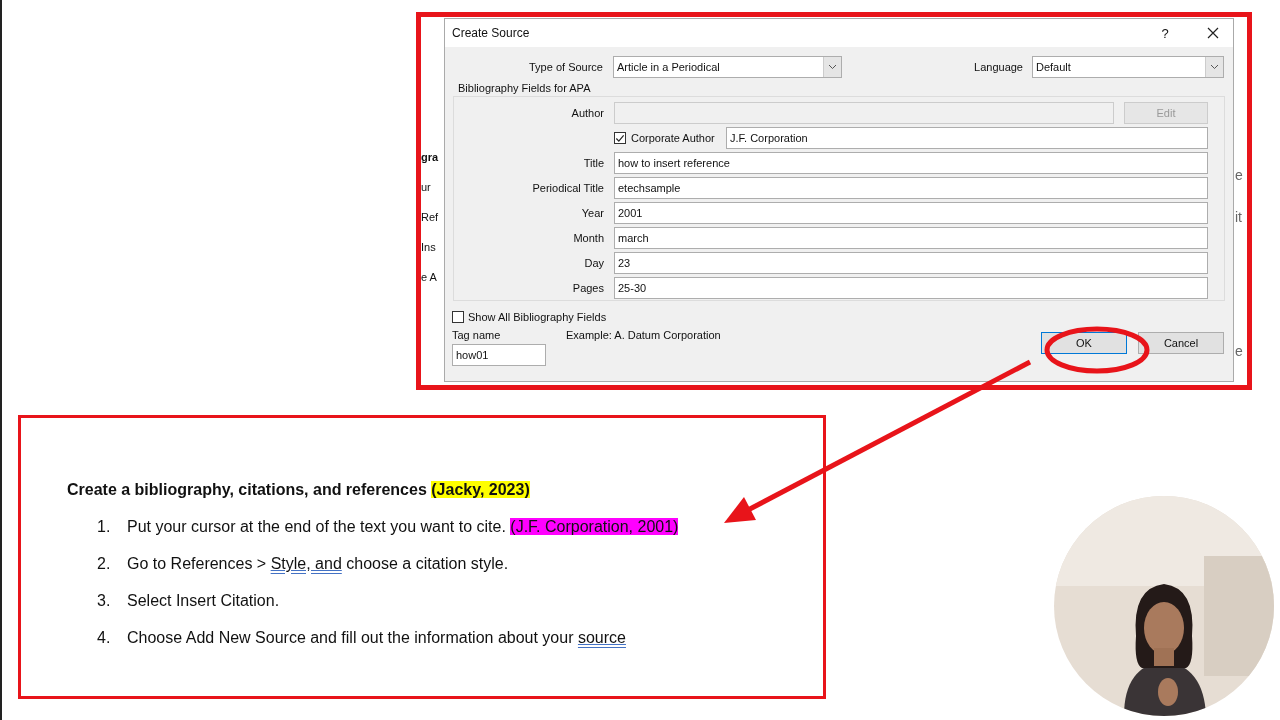 This screenshot has height=720, width=1280. Describe the element at coordinates (911, 238) in the screenshot. I see `text-field: march` at that location.